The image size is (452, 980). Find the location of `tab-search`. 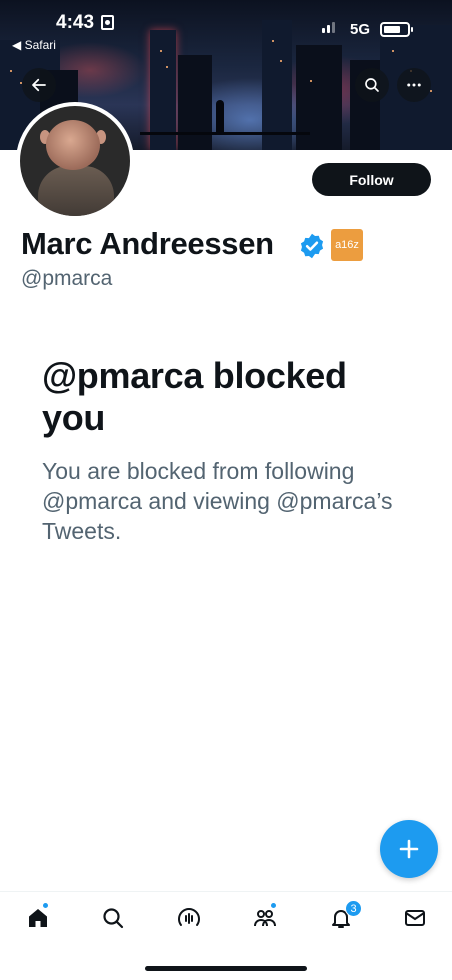

tab-search is located at coordinates (113, 918).